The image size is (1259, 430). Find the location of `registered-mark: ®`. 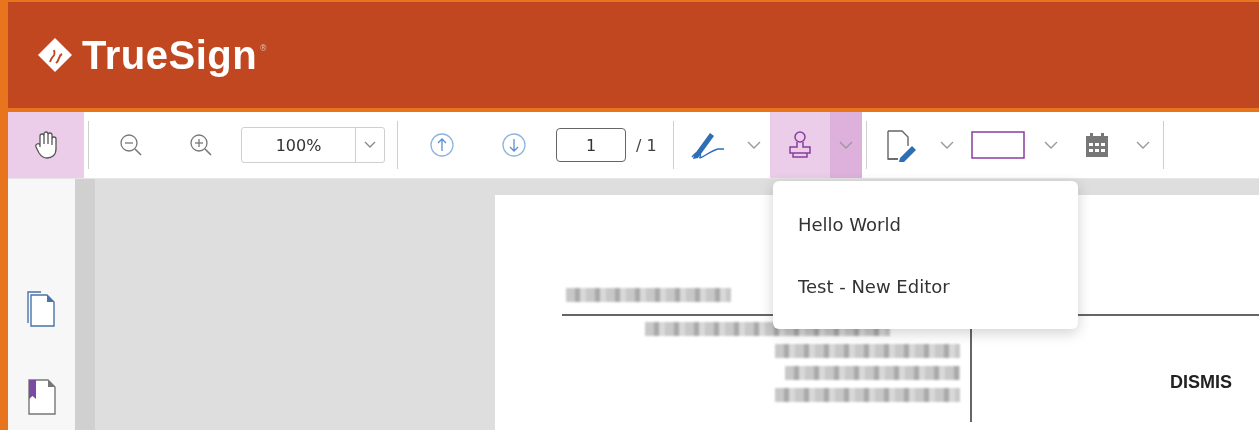

registered-mark: ® is located at coordinates (263, 48).